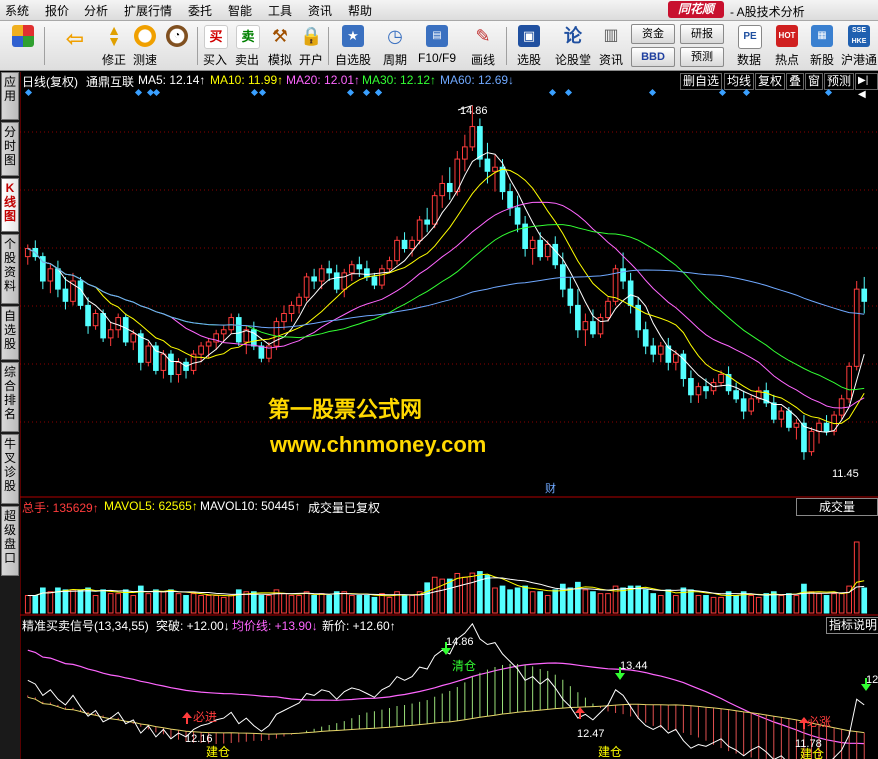 This screenshot has height=759, width=878. What do you see at coordinates (437, 45) in the screenshot?
I see `f10-button: ▤ F10/F9` at bounding box center [437, 45].